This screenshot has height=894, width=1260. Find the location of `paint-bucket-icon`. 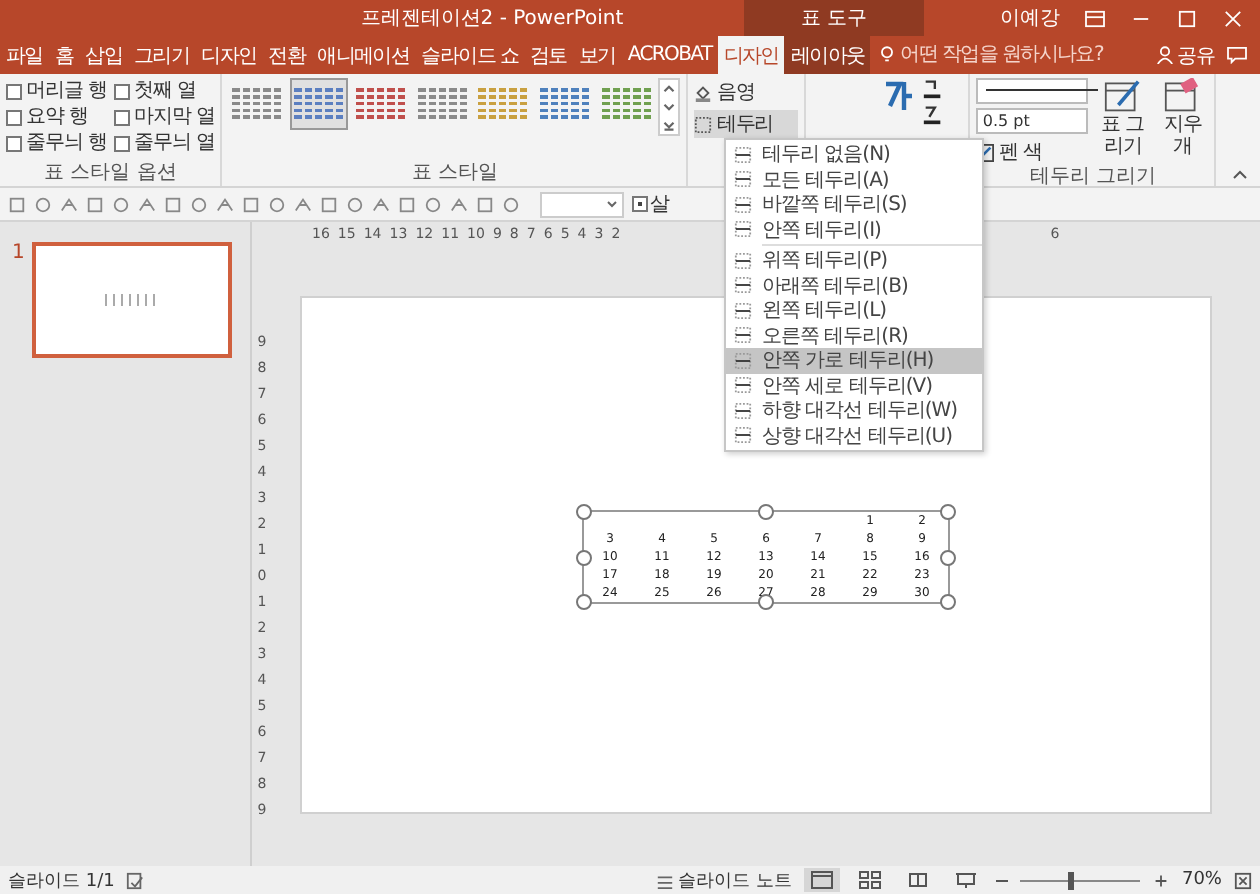

paint-bucket-icon is located at coordinates (703, 92).